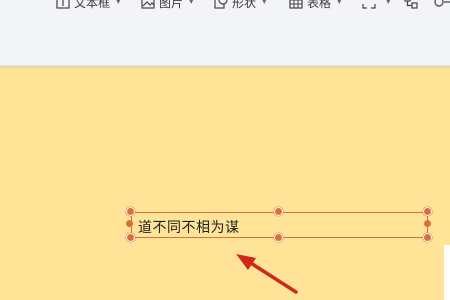 This screenshot has width=450, height=300. I want to click on resize-handle-top-right, so click(427, 211).